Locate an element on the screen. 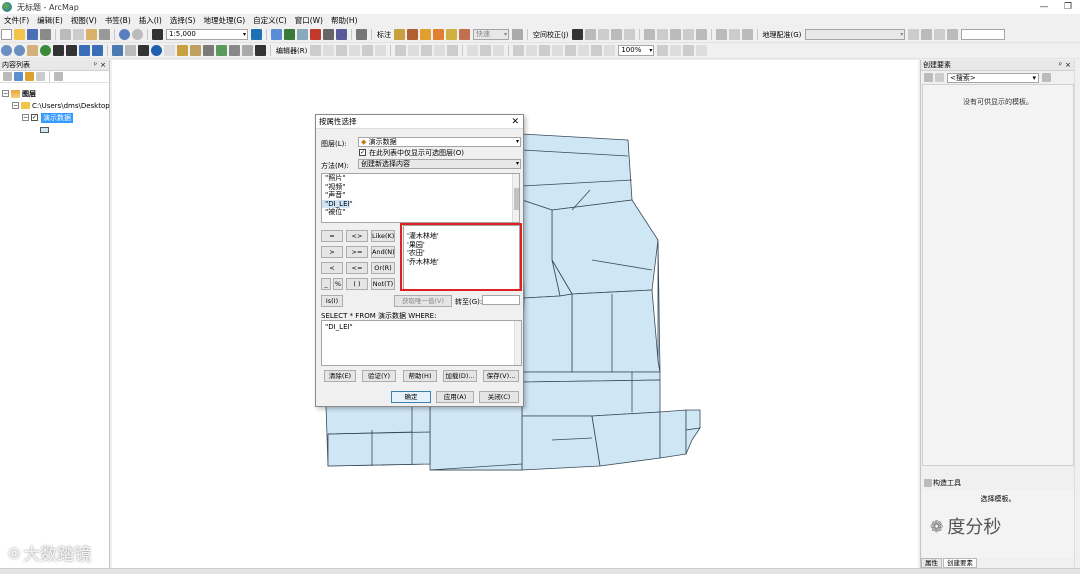 The image size is (1080, 574). layer-select: ◆ 演示数据 ▾ is located at coordinates (439, 142).